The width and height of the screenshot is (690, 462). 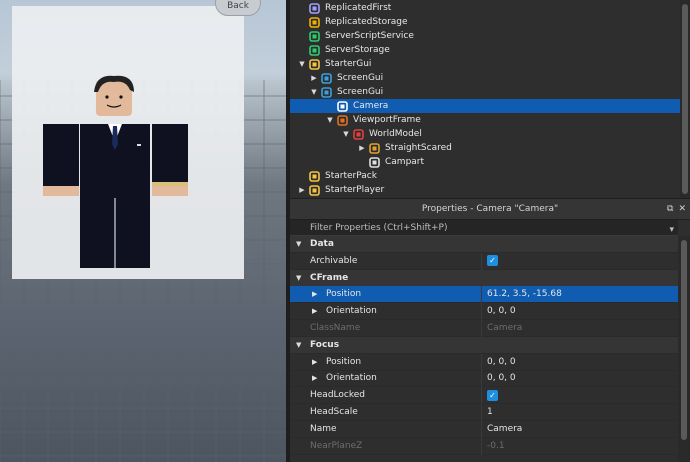 I want to click on back-button: Back, so click(x=238, y=8).